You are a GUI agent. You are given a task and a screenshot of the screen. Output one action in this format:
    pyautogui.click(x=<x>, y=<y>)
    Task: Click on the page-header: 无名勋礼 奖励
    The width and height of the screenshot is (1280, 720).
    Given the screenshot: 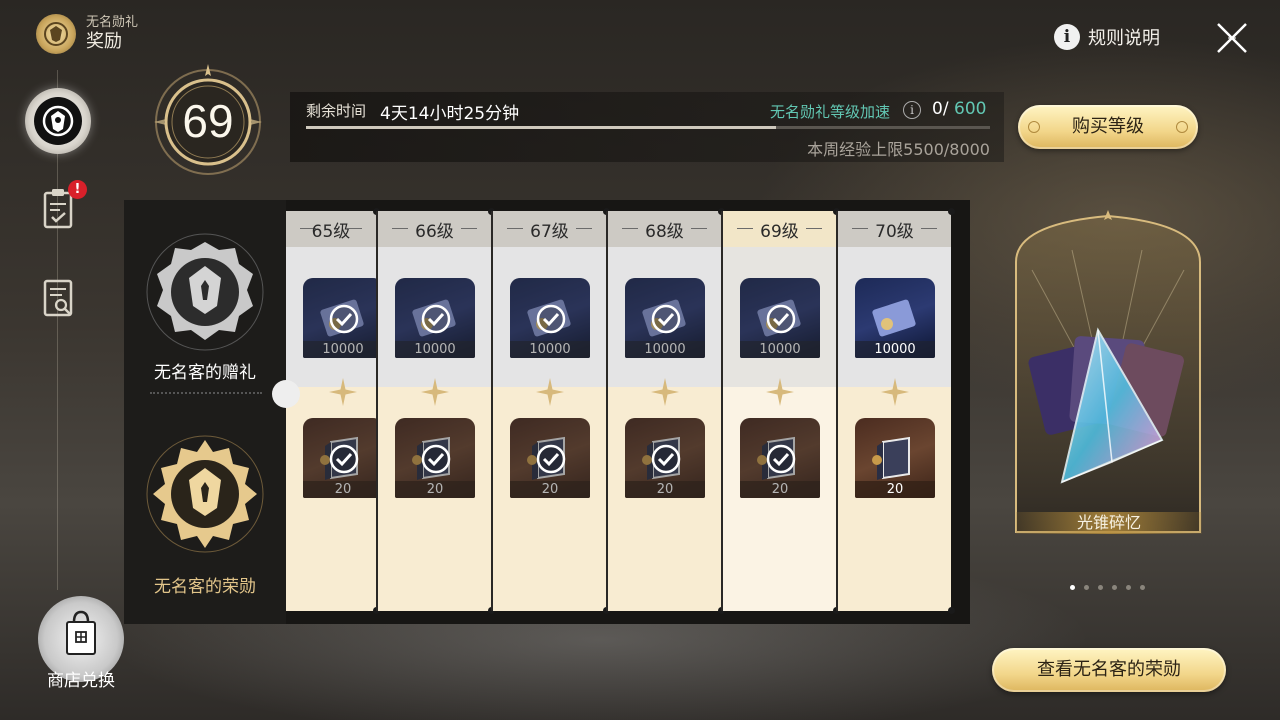 What is the action you would take?
    pyautogui.click(x=87, y=34)
    